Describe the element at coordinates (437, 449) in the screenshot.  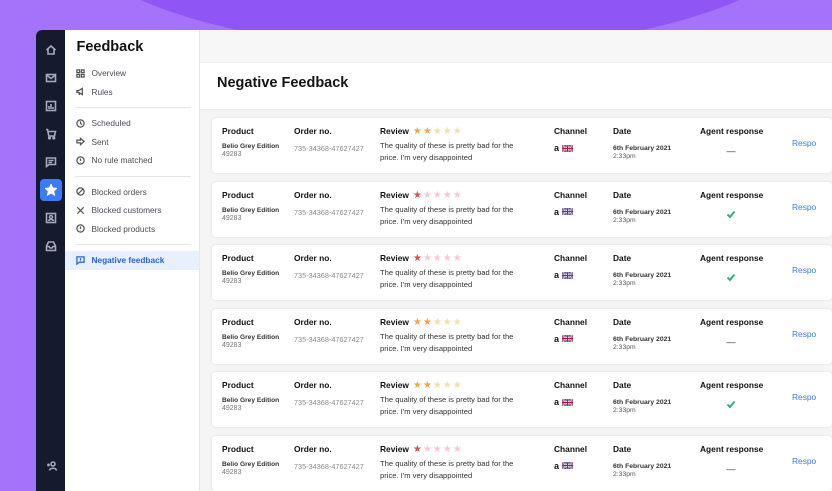
I see `star-rating: ★ ★ ★ ★ ★` at that location.